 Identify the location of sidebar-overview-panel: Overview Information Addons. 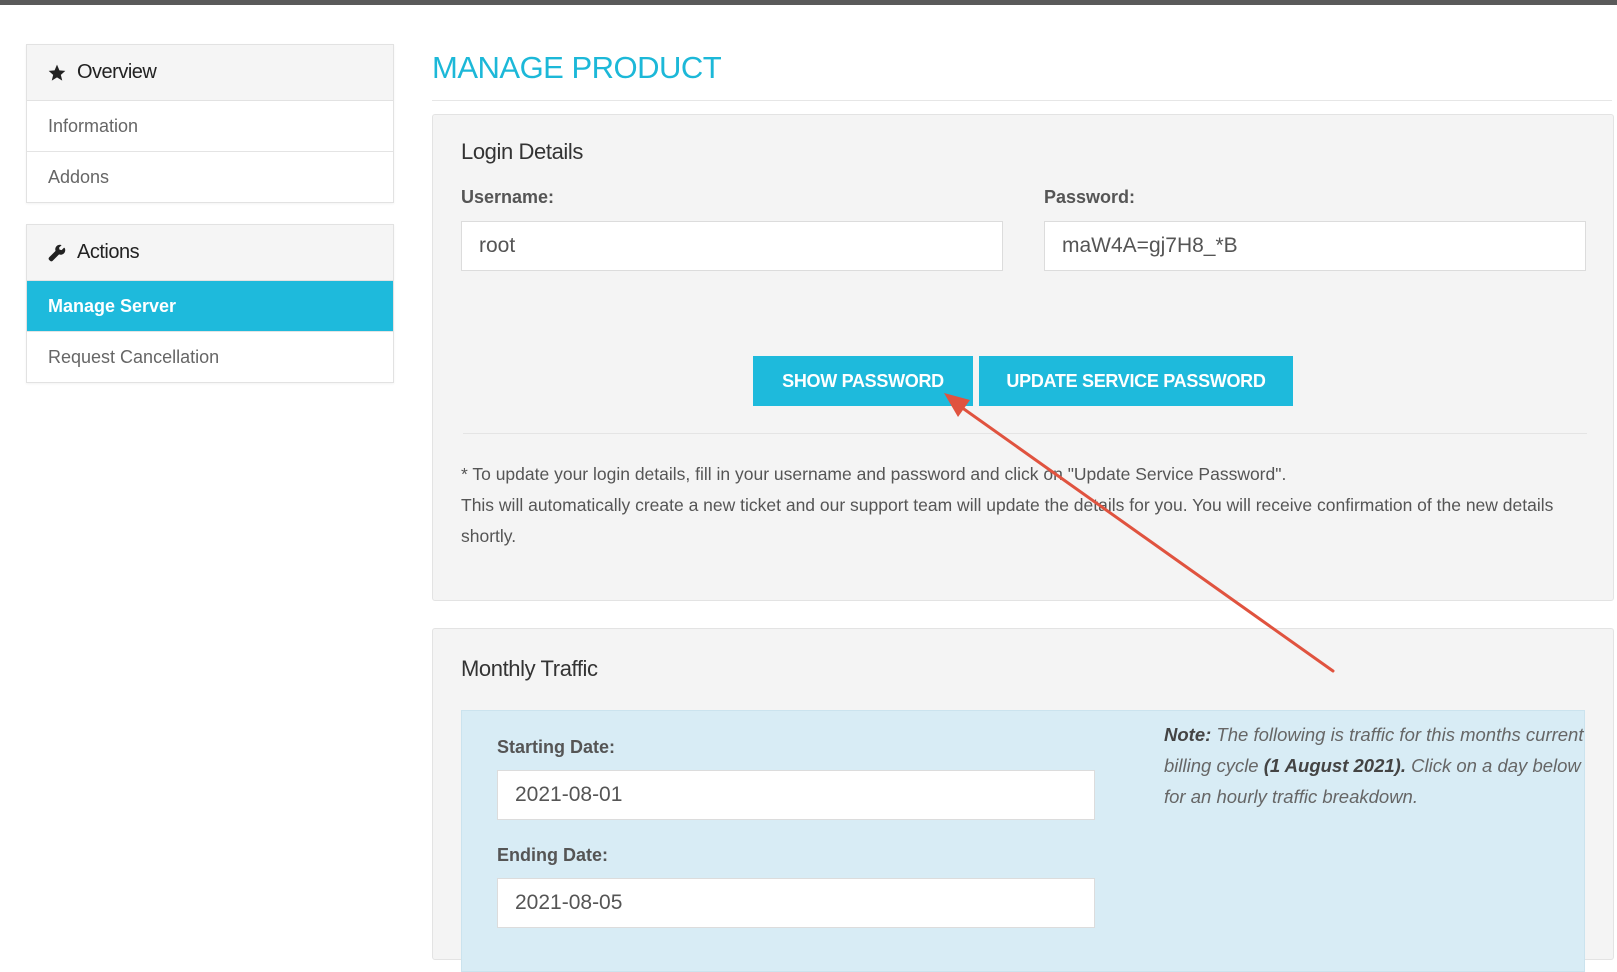
(210, 123).